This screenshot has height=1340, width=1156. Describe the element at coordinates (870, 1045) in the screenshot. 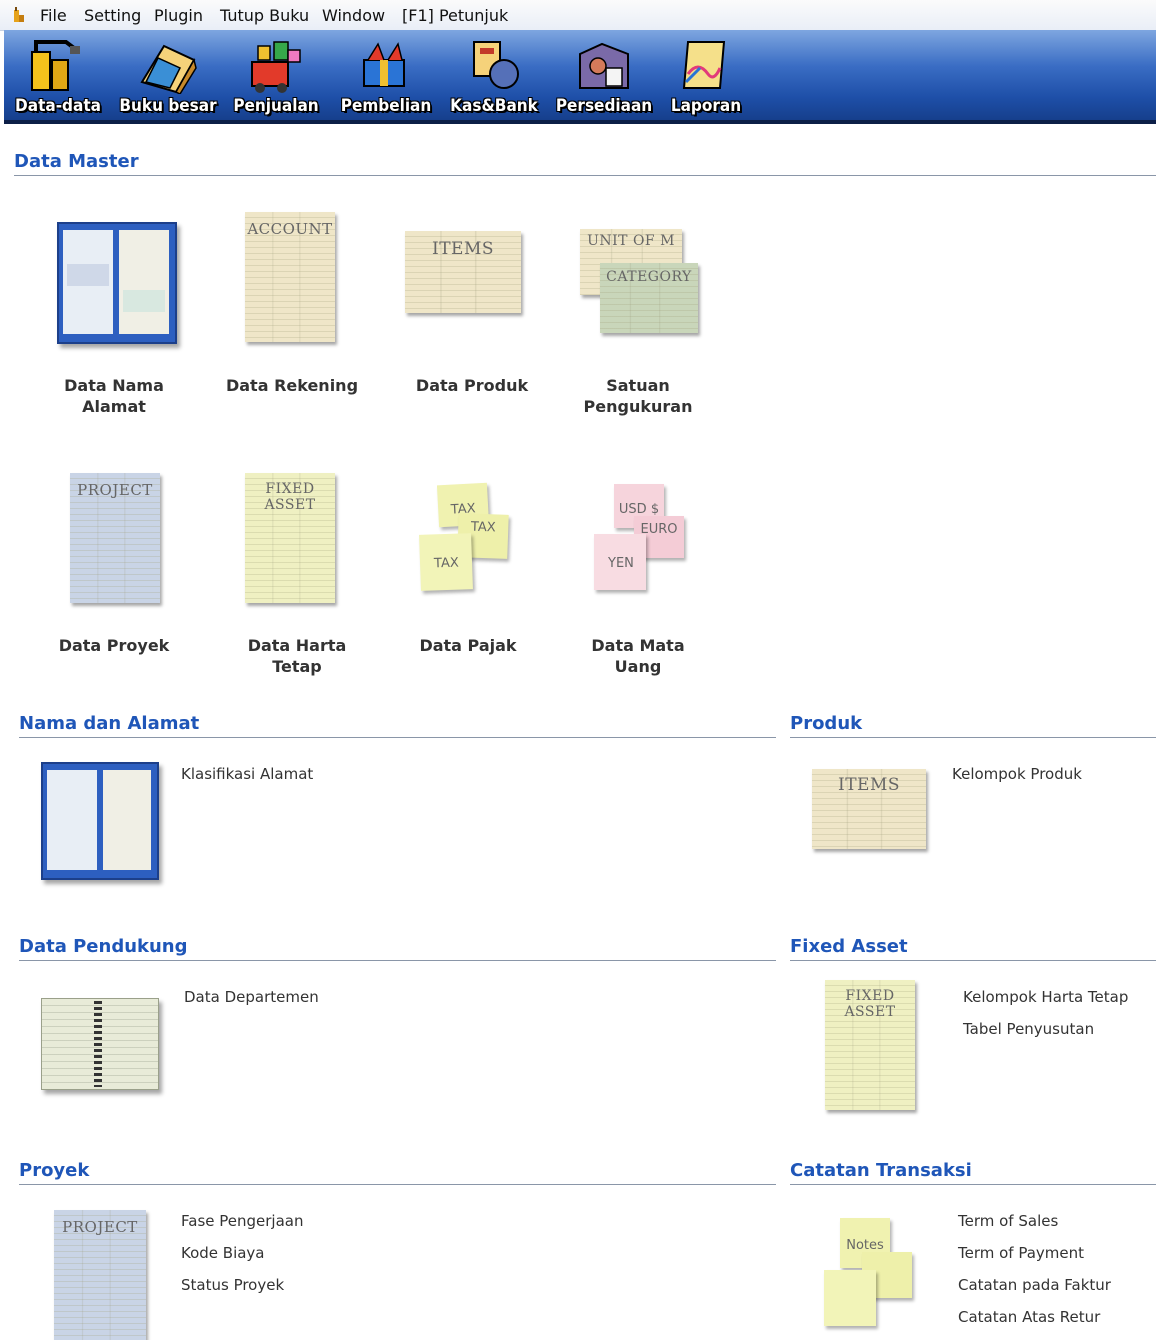

I see `fixed-asset-icon: FIXED ASSET` at that location.